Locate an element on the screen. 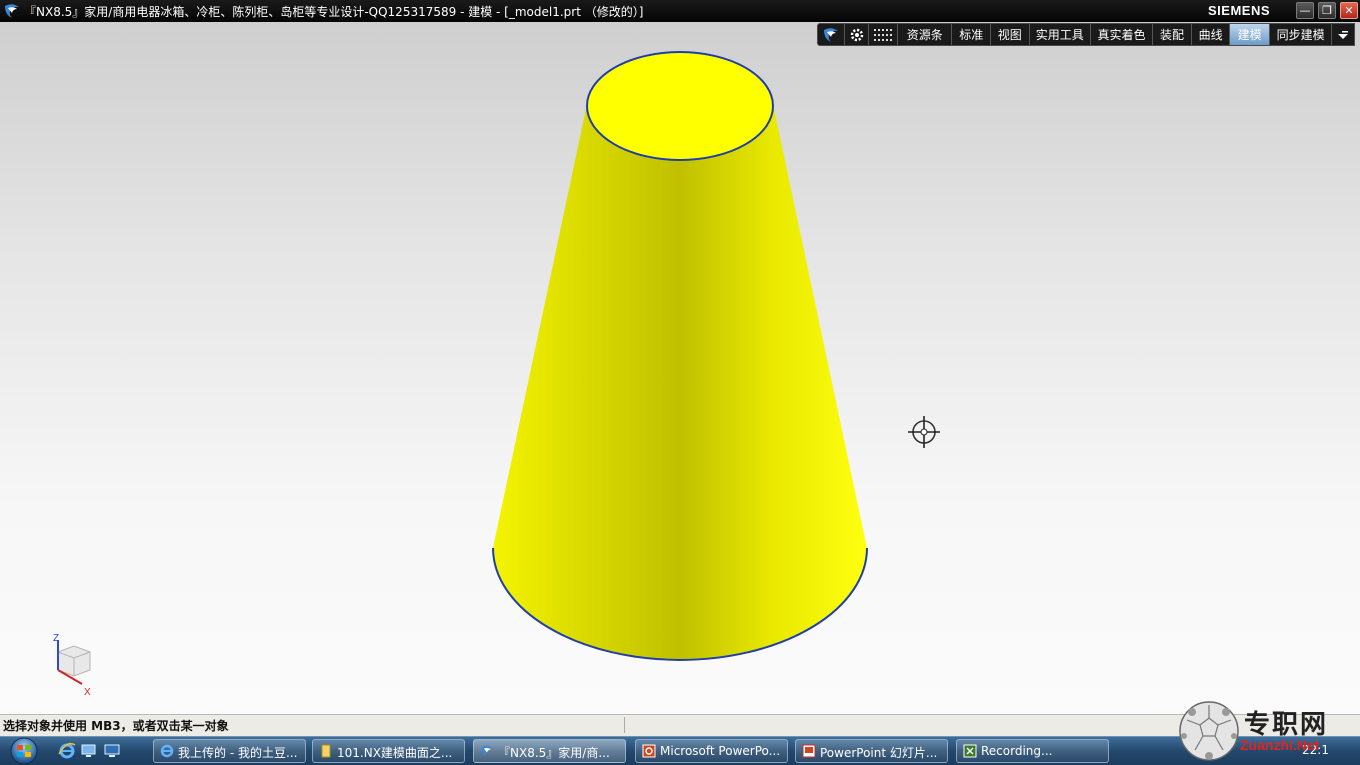 The image size is (1360, 765). siemens-brand: SIEMENS is located at coordinates (1239, 10).